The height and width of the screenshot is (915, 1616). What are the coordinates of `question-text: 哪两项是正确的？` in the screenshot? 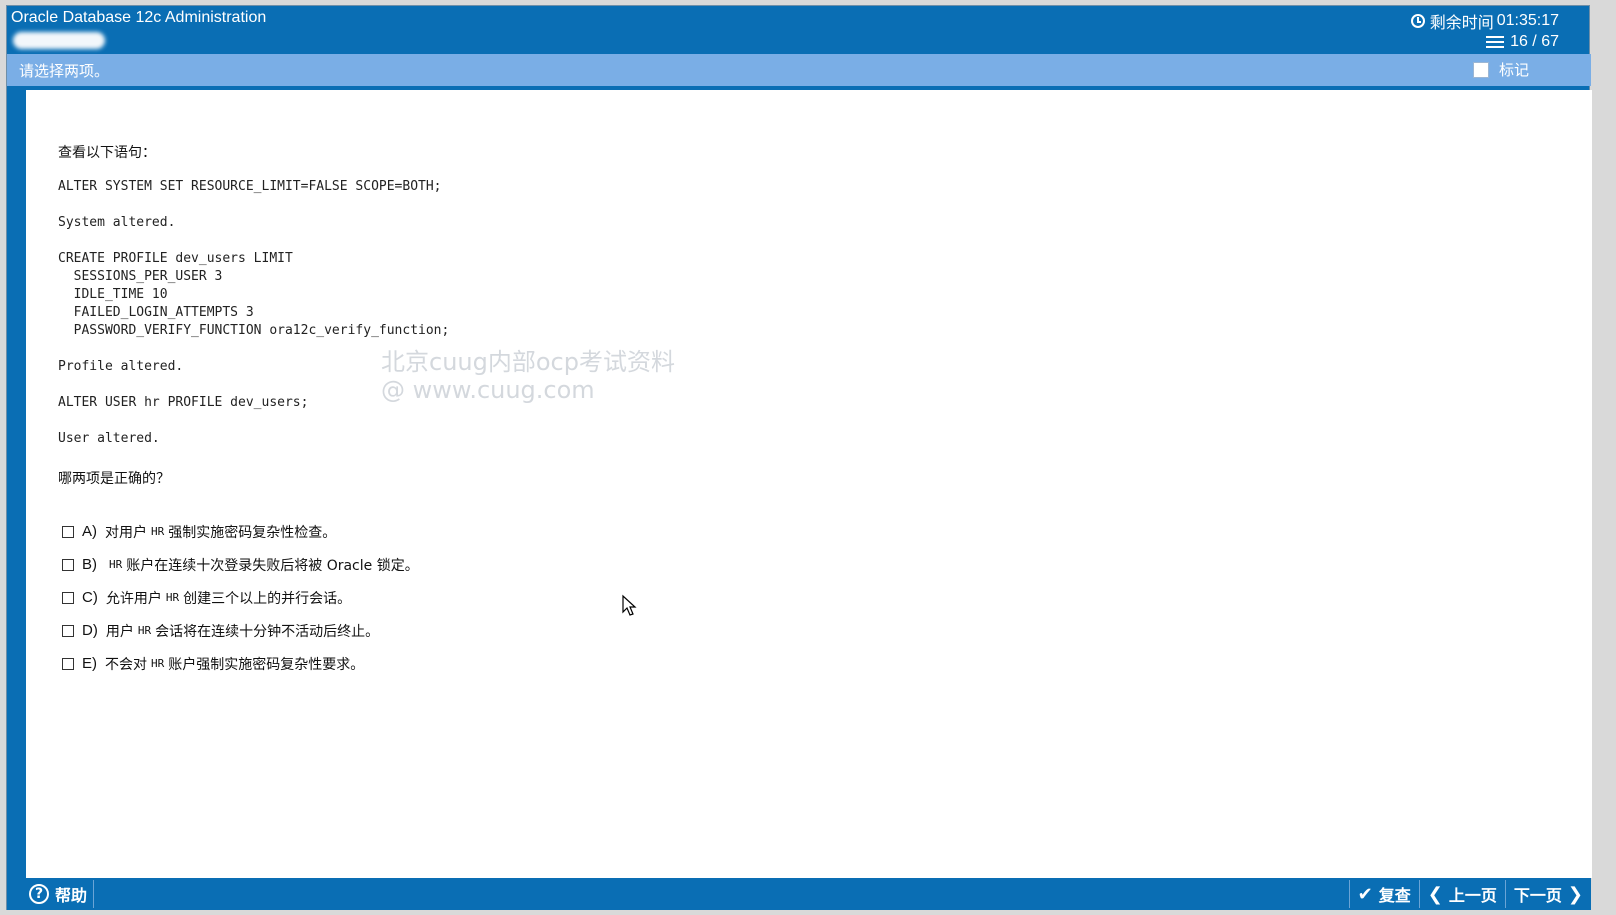 It's located at (114, 479).